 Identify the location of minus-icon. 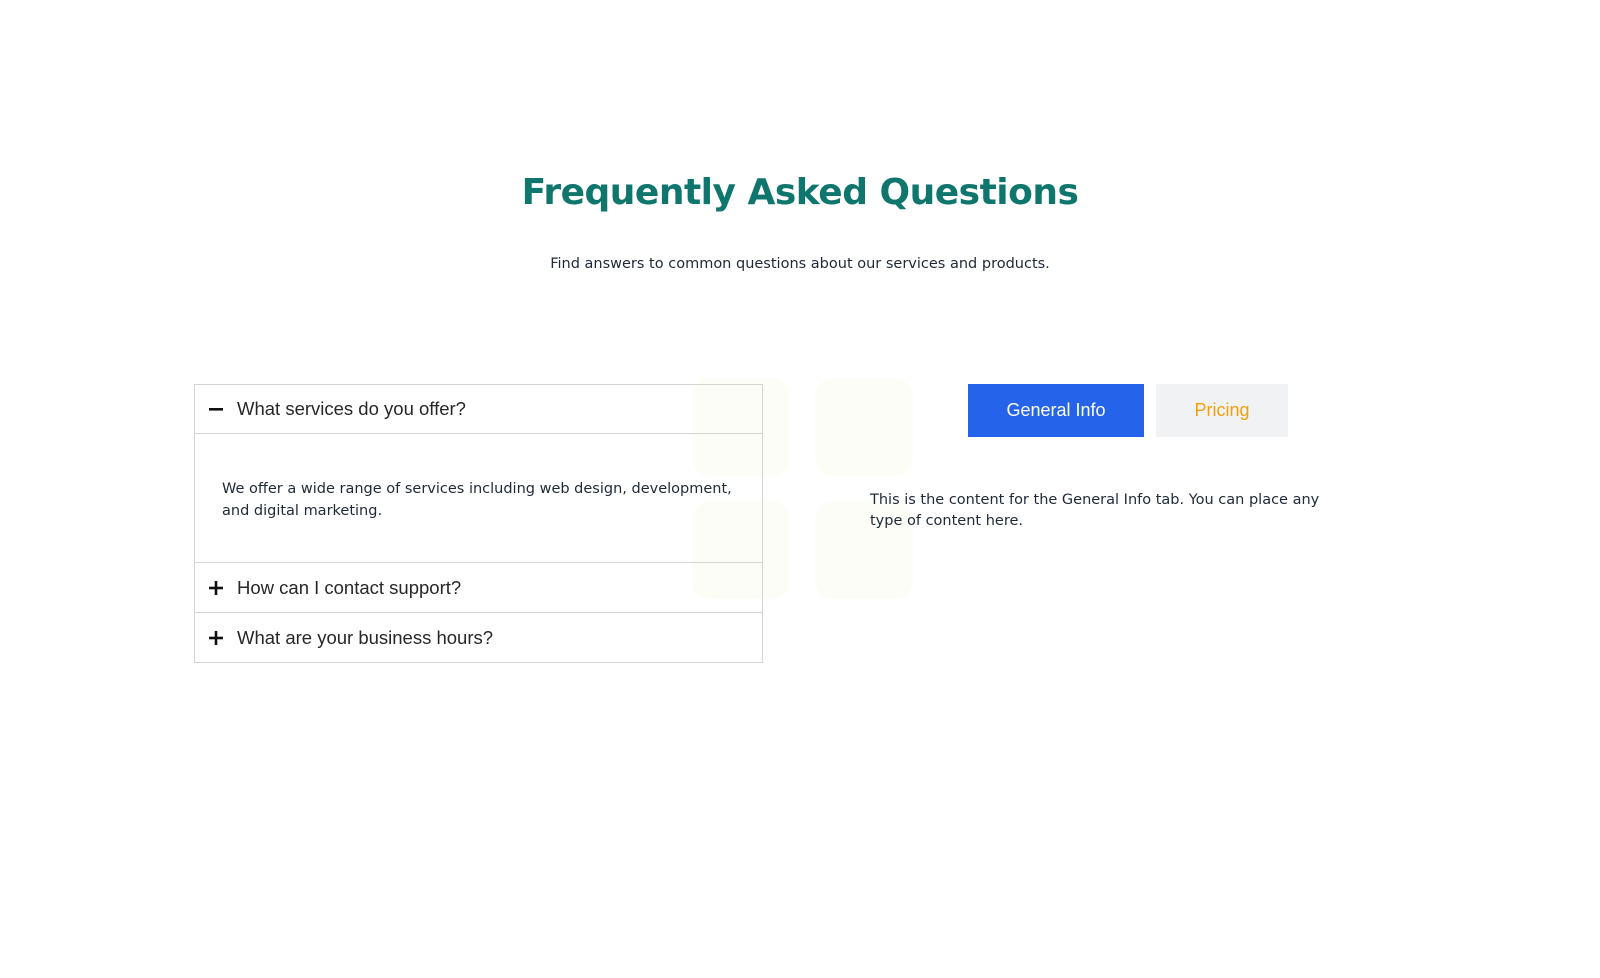
(216, 409).